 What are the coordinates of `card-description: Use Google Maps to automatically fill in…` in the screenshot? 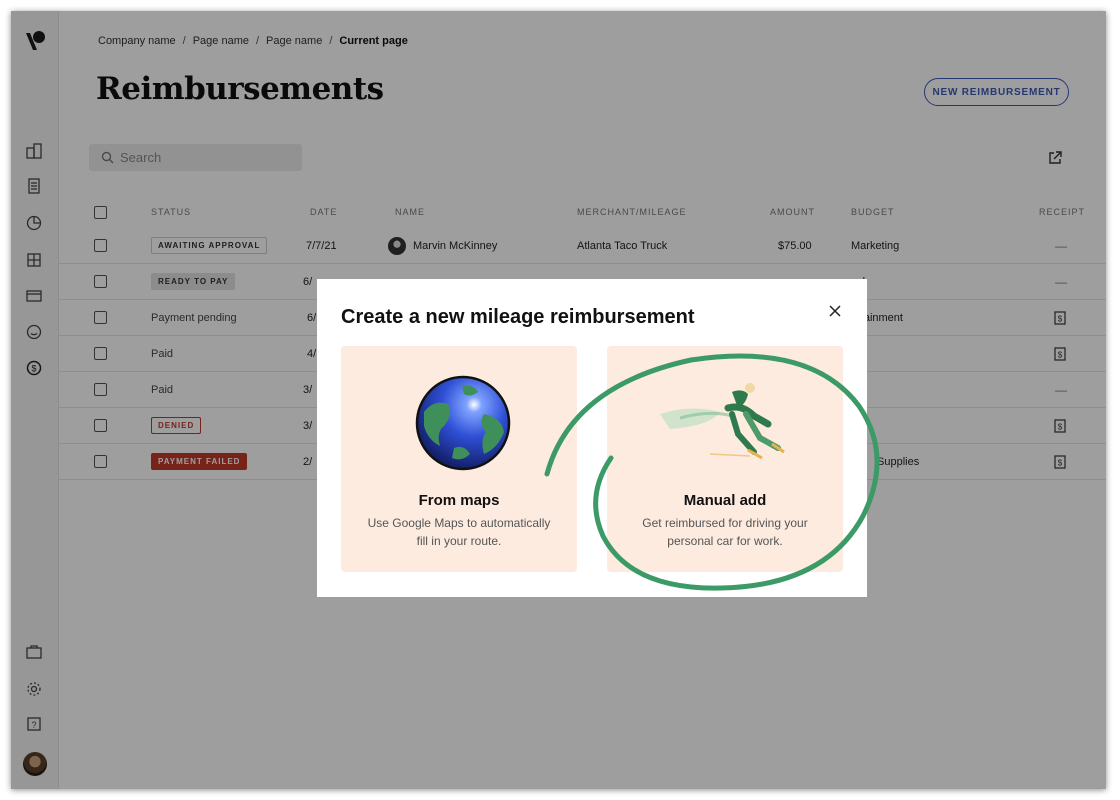 It's located at (459, 532).